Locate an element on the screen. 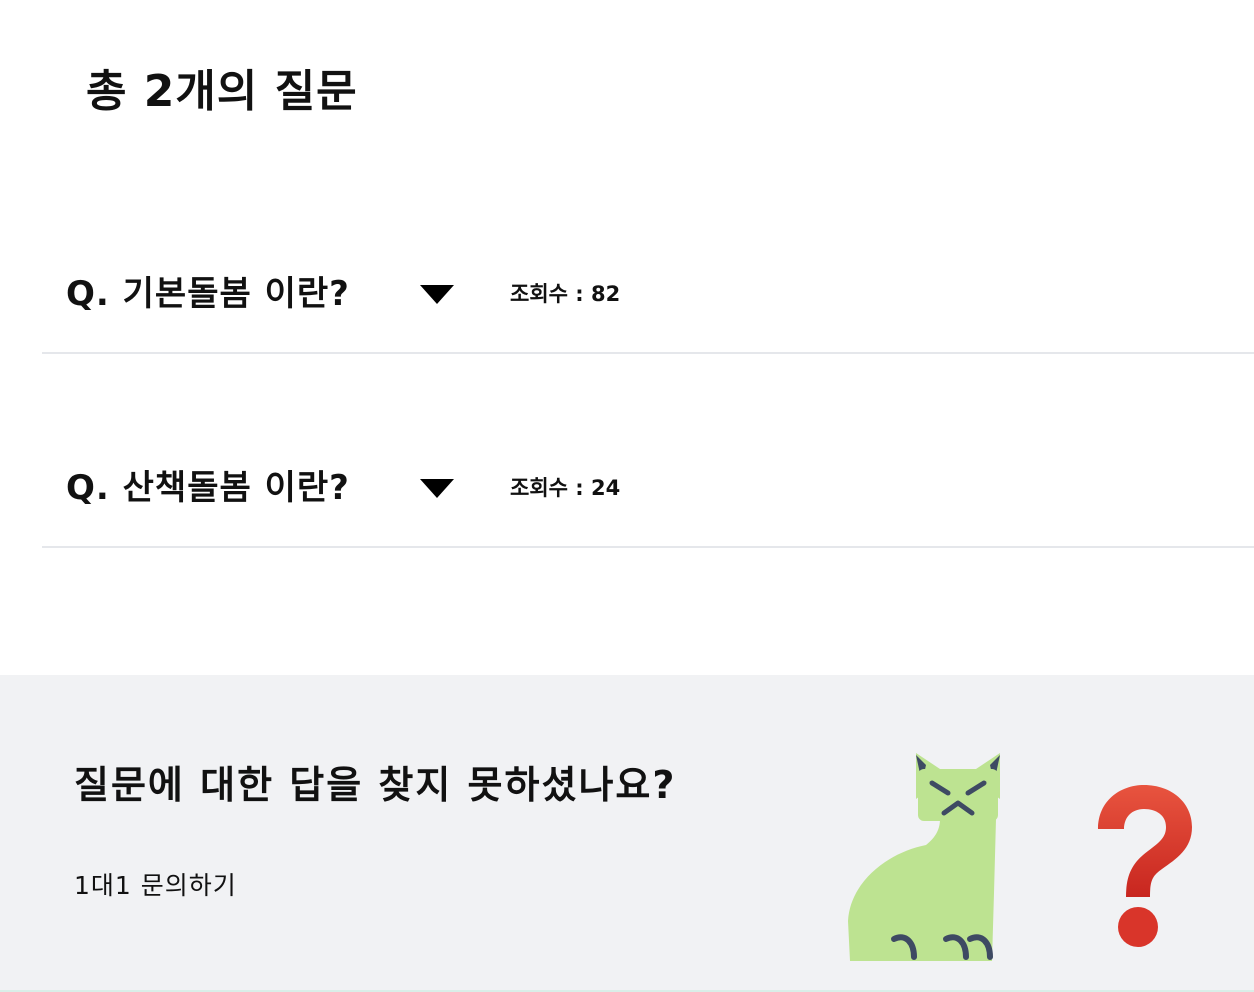 This screenshot has height=992, width=1254. cat-illustration is located at coordinates (924, 857).